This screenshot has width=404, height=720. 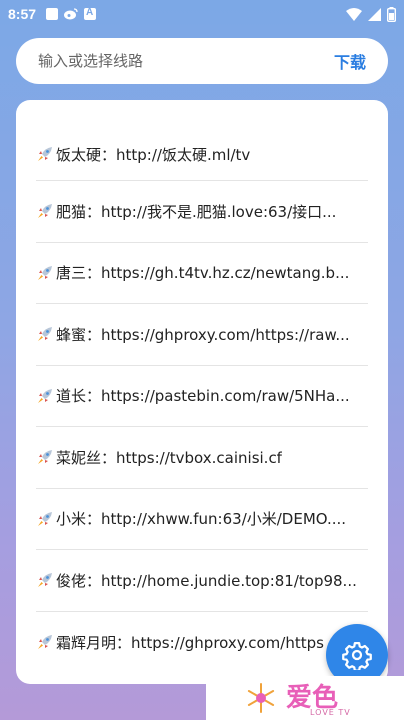 I want to click on search-bar: 下载, so click(x=202, y=61).